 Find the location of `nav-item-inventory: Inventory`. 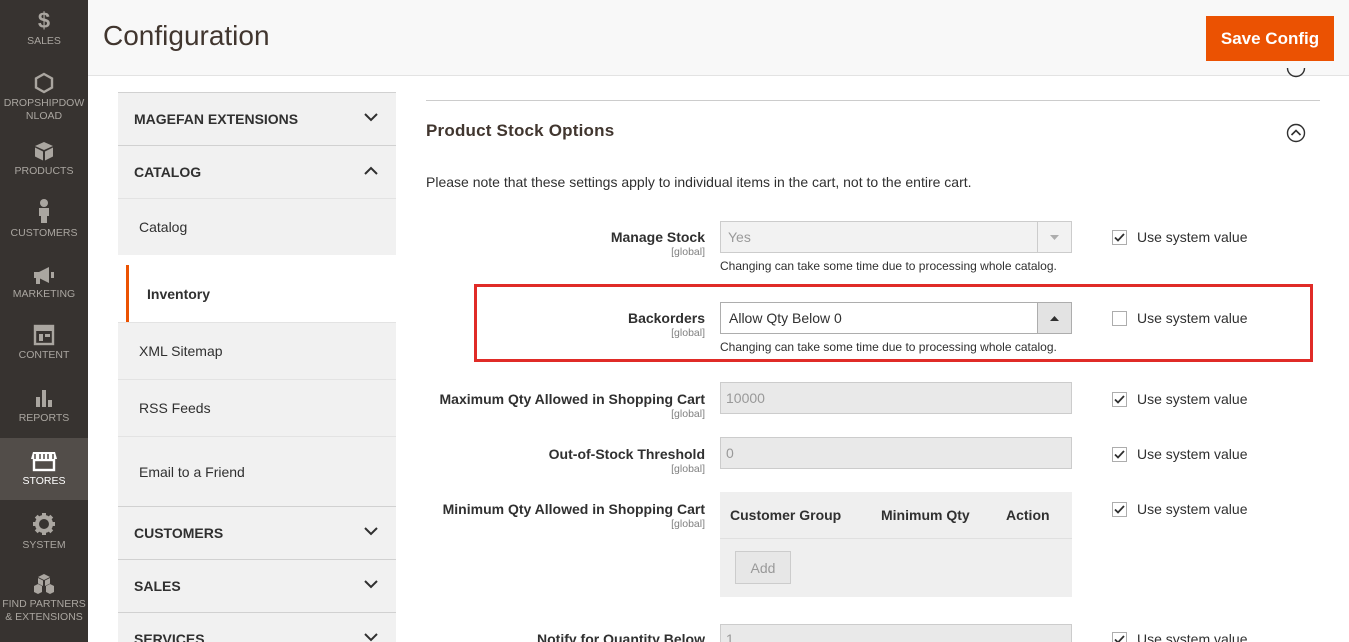

nav-item-inventory: Inventory is located at coordinates (261, 293).